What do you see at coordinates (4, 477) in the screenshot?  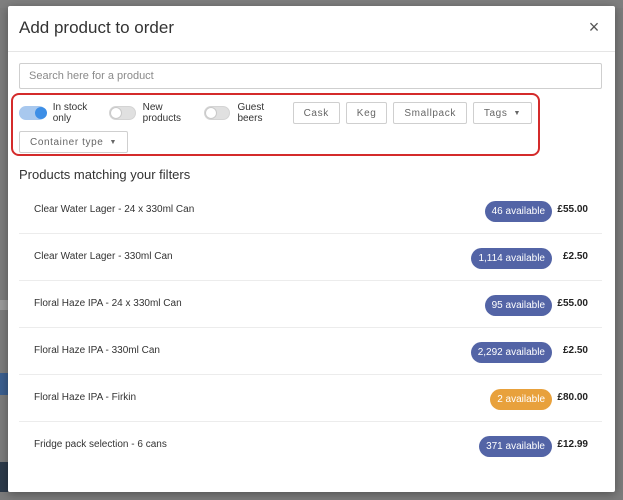 I see `background-footer` at bounding box center [4, 477].